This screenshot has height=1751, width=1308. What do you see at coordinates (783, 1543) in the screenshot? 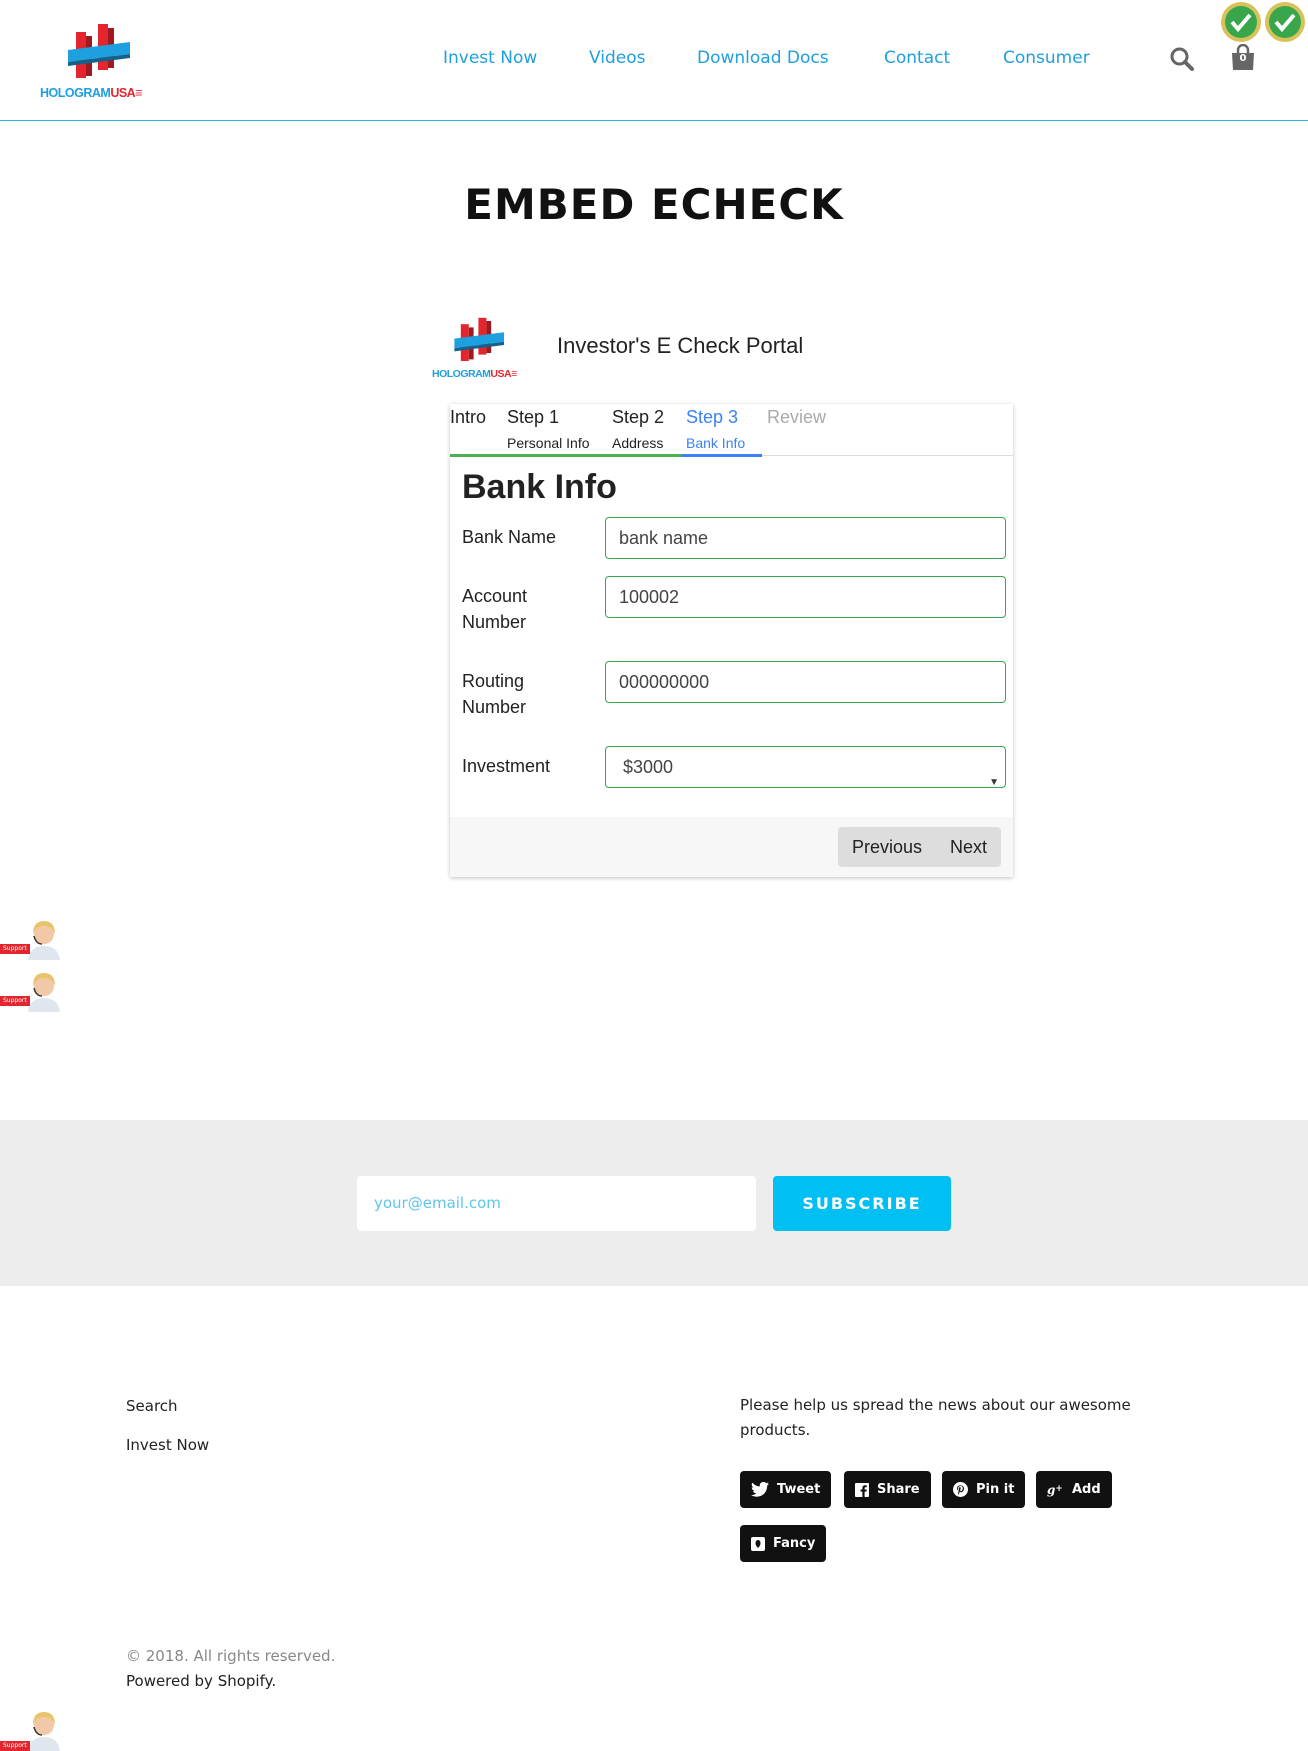
I see `fancy-button: Fancy` at bounding box center [783, 1543].